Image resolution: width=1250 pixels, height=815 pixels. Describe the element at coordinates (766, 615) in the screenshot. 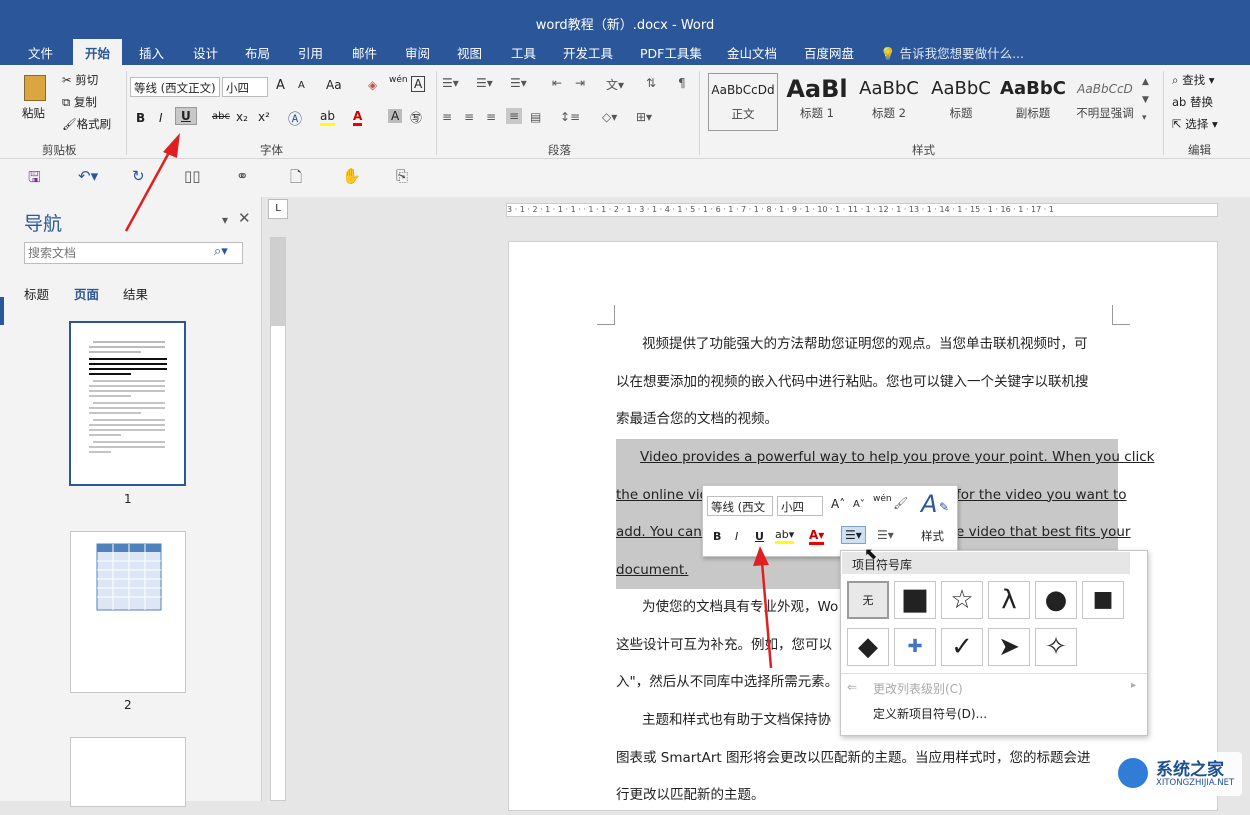

I see `annotation-arrow-mini` at that location.